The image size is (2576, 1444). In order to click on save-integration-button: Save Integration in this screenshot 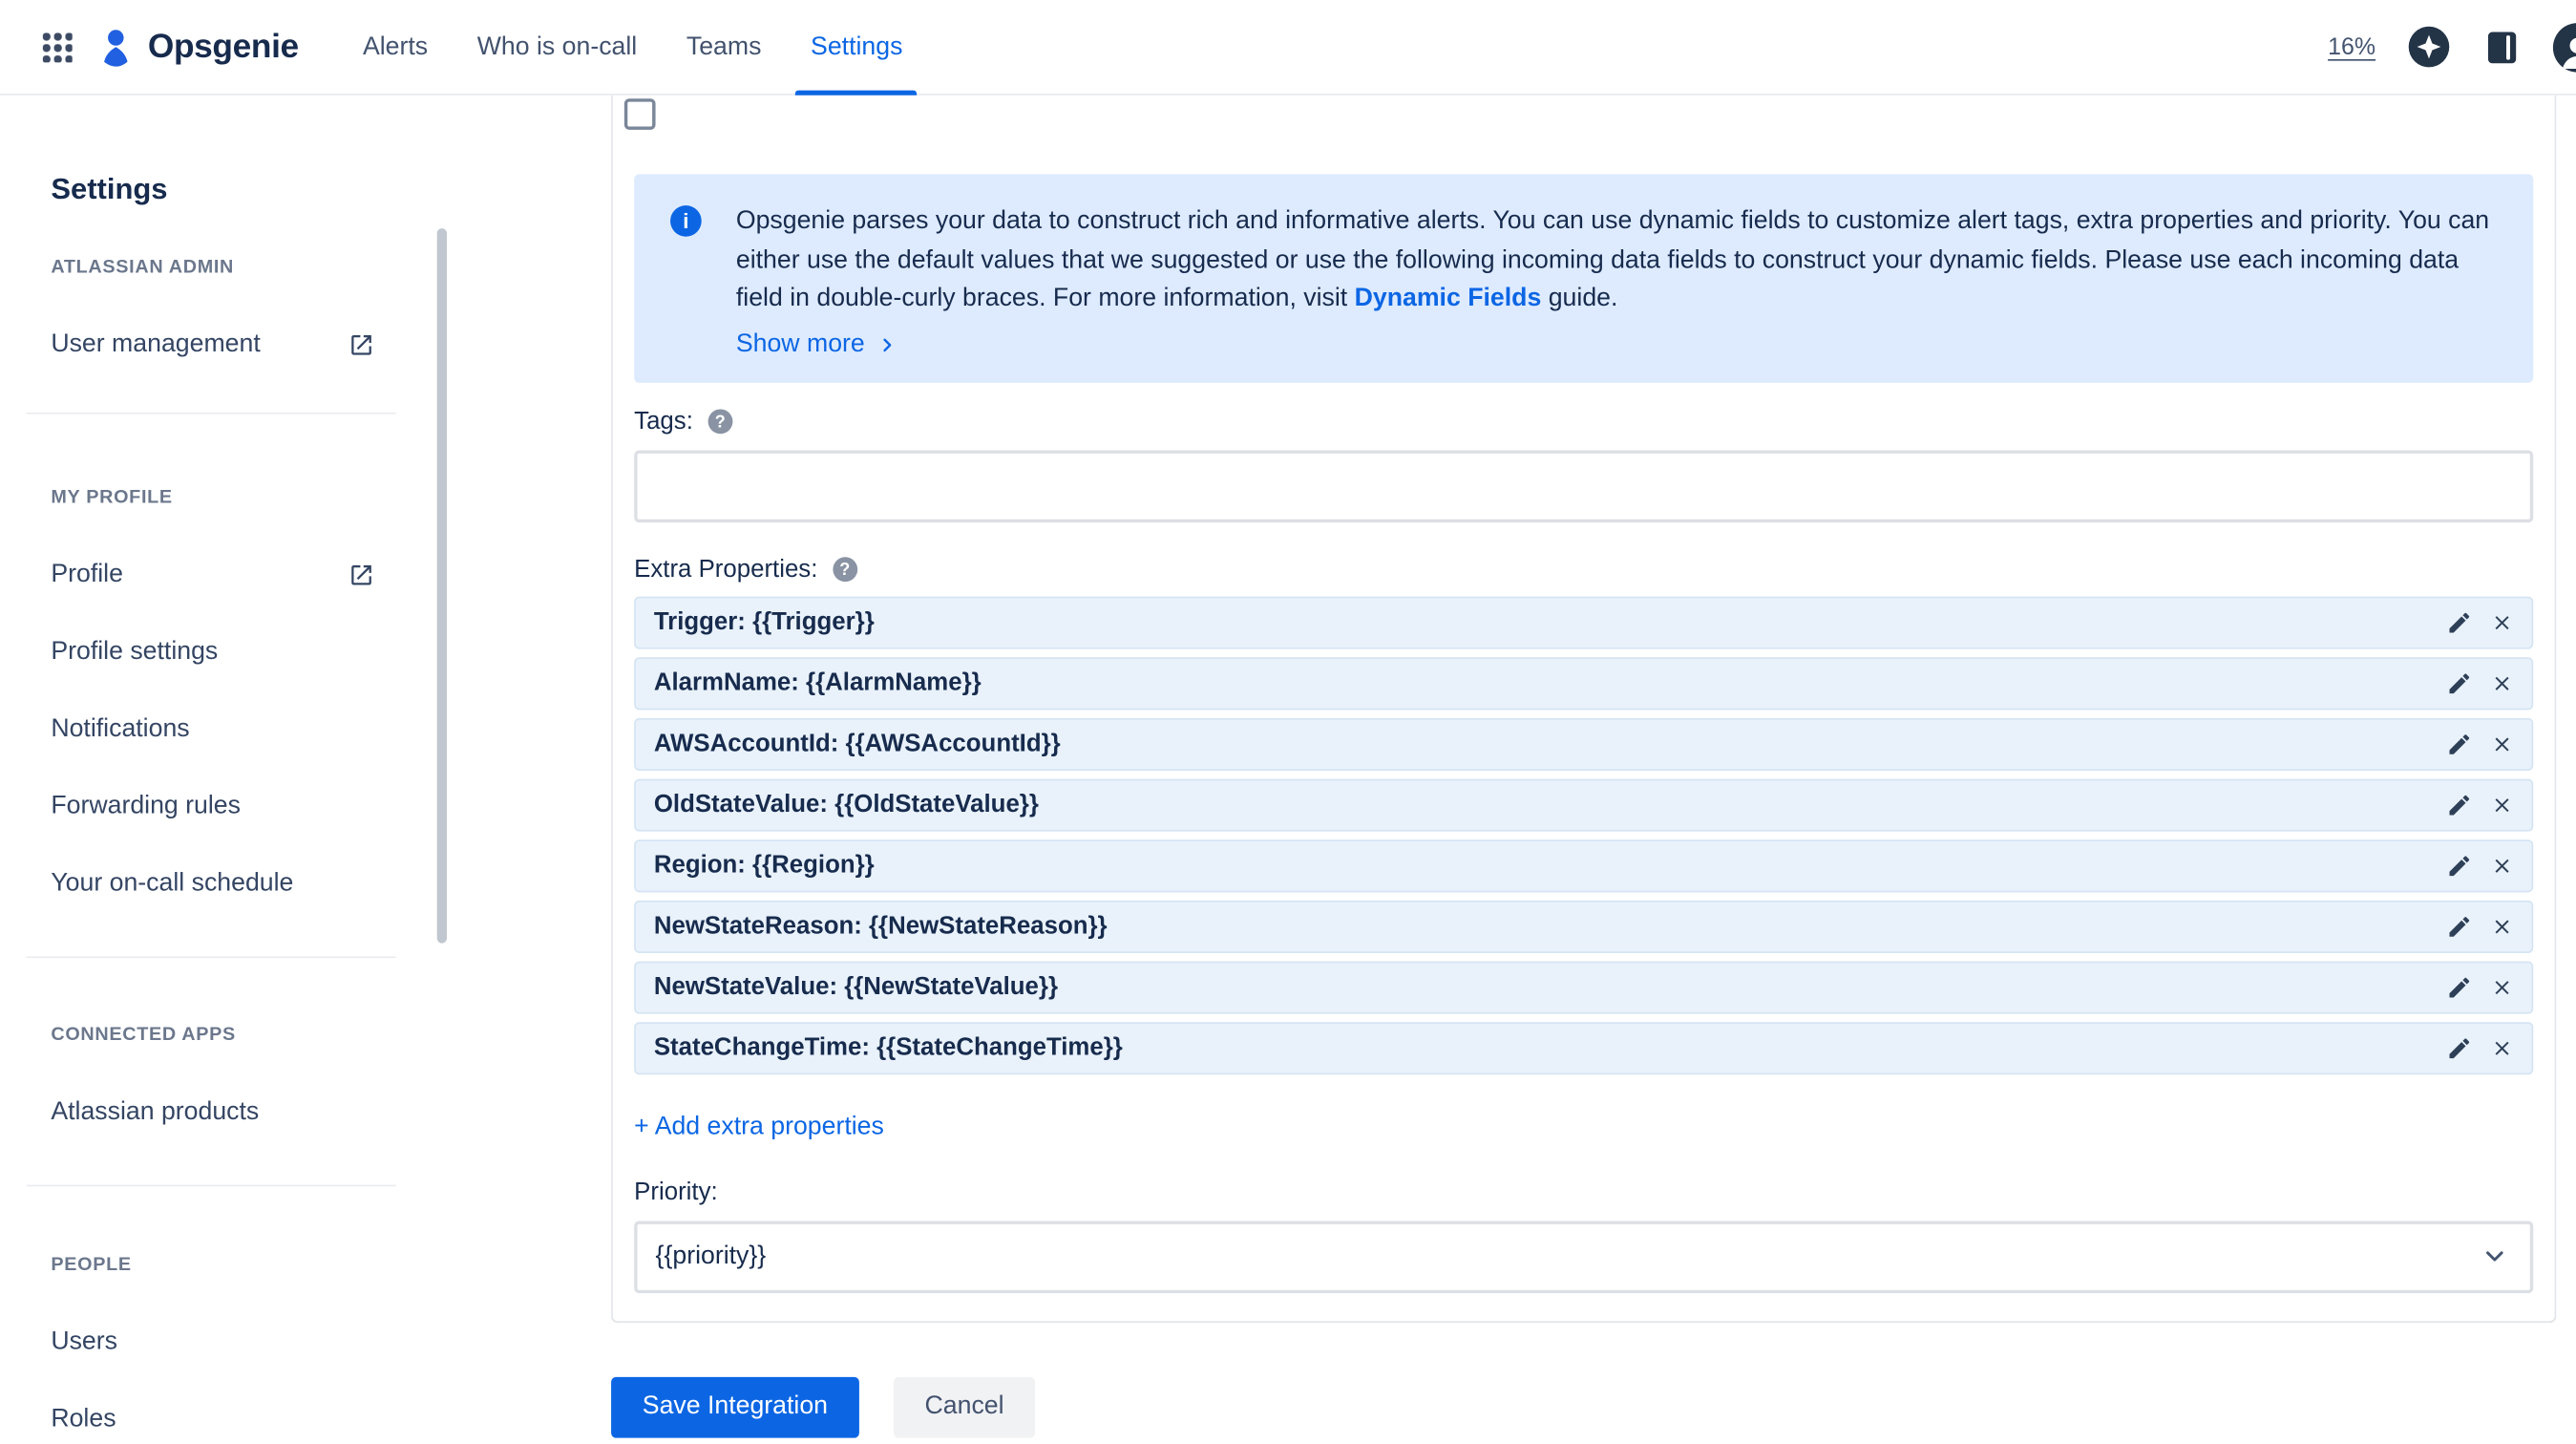, I will do `click(735, 1406)`.